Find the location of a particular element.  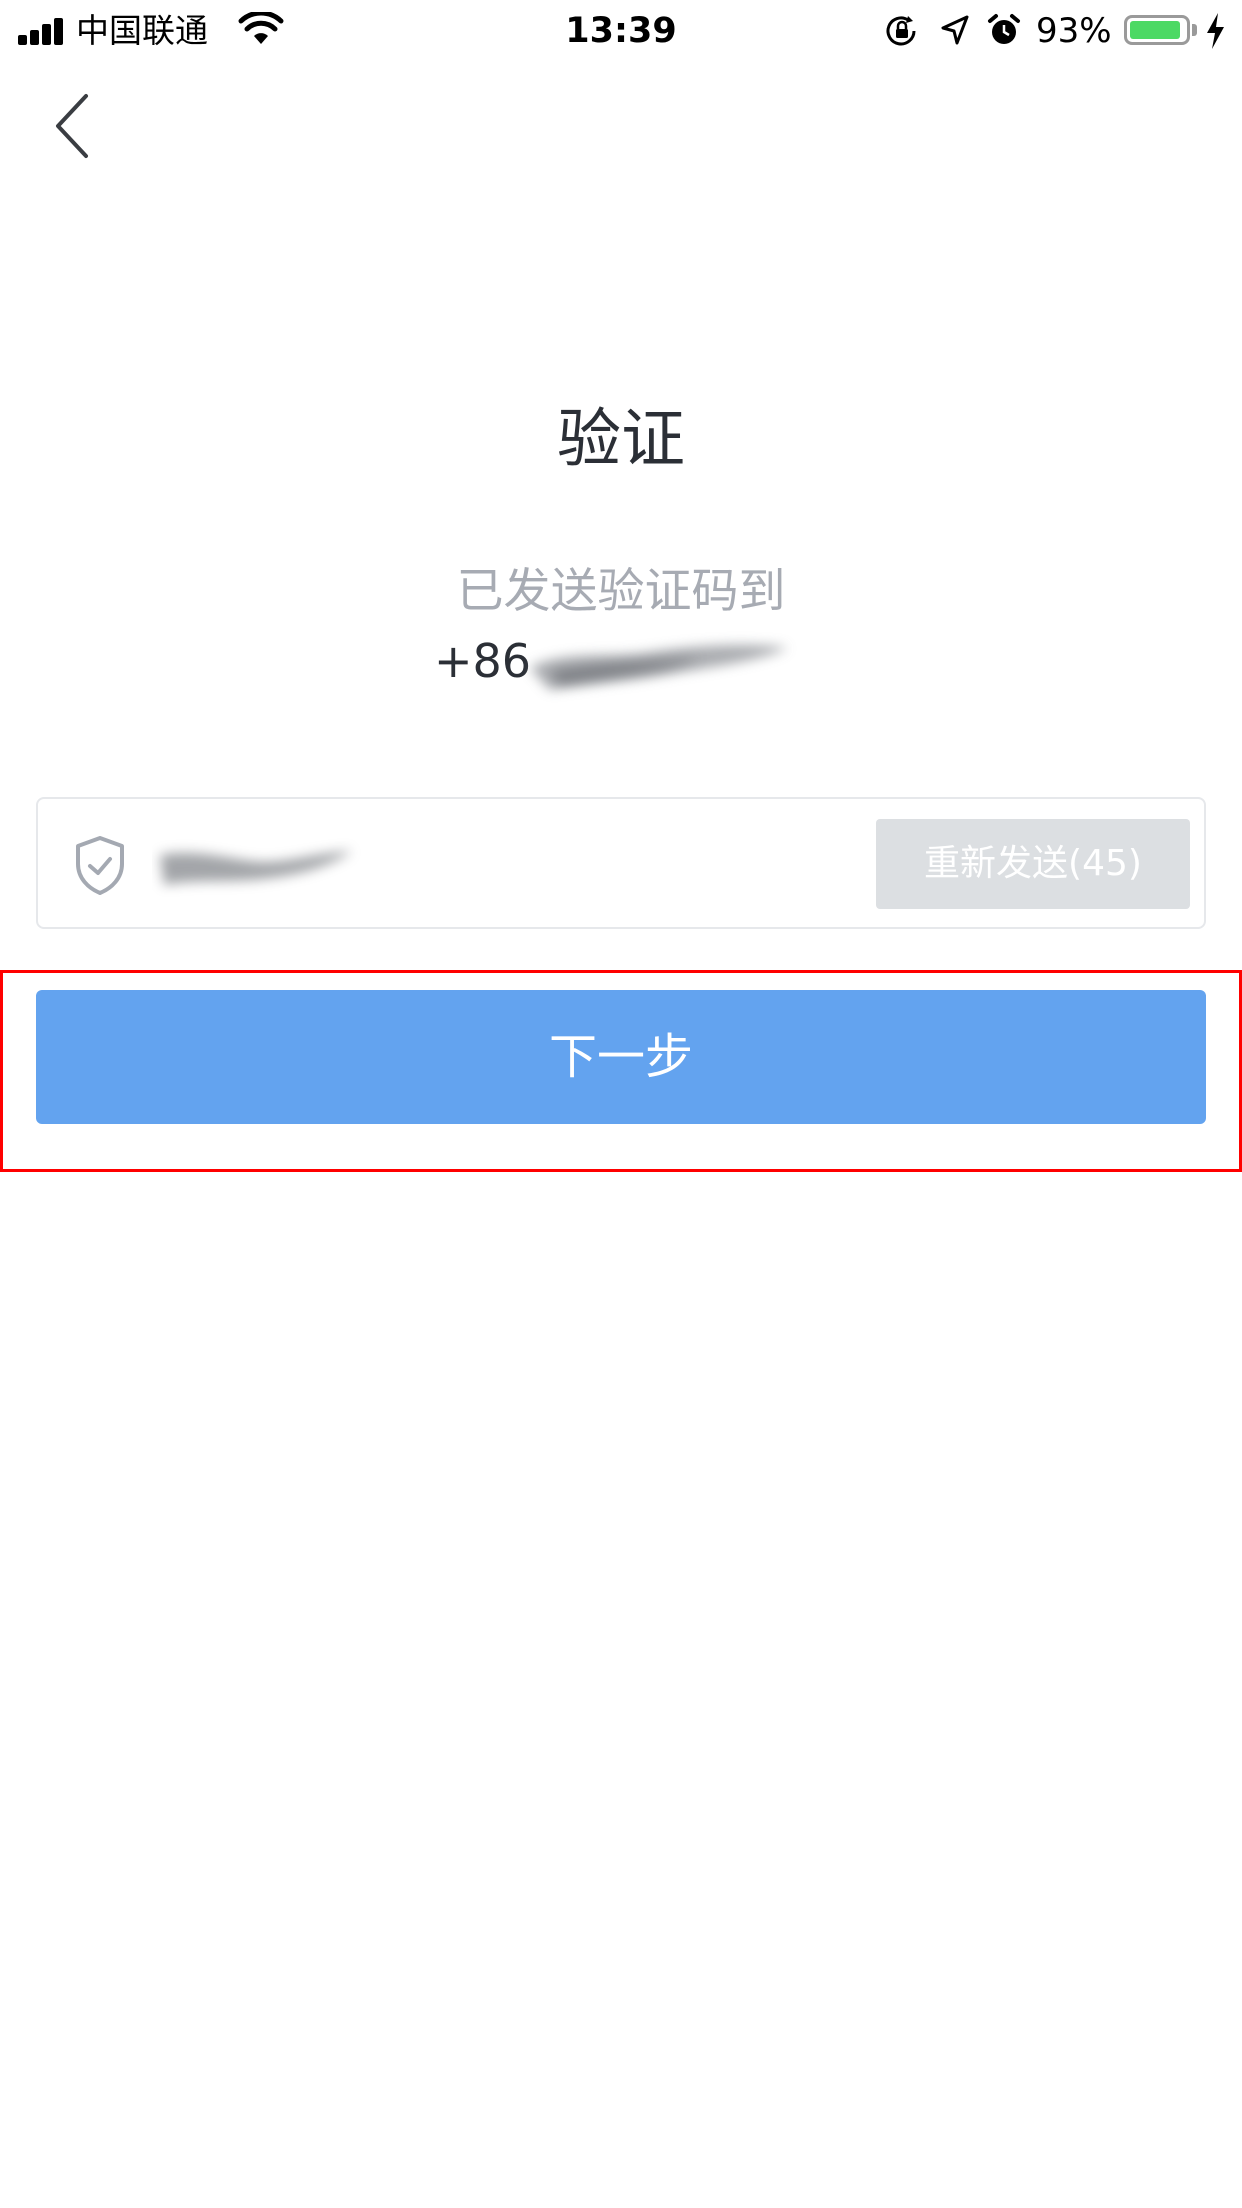

chevron-left-icon is located at coordinates (72, 126).